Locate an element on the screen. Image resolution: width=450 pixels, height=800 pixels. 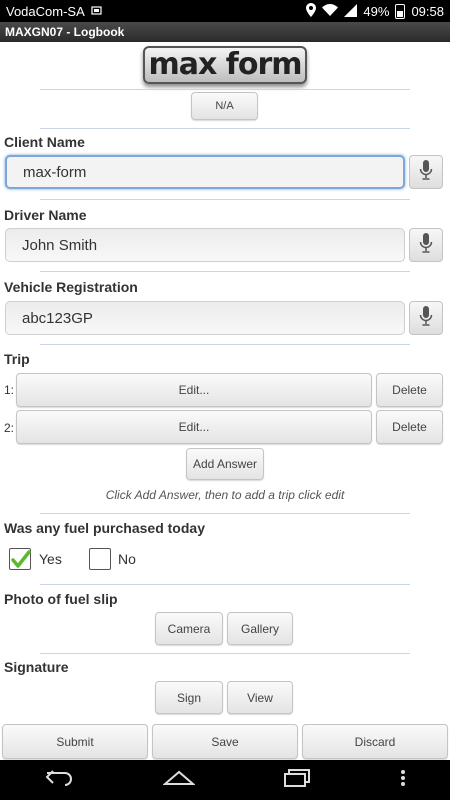
system-nav-bar is located at coordinates (225, 780).